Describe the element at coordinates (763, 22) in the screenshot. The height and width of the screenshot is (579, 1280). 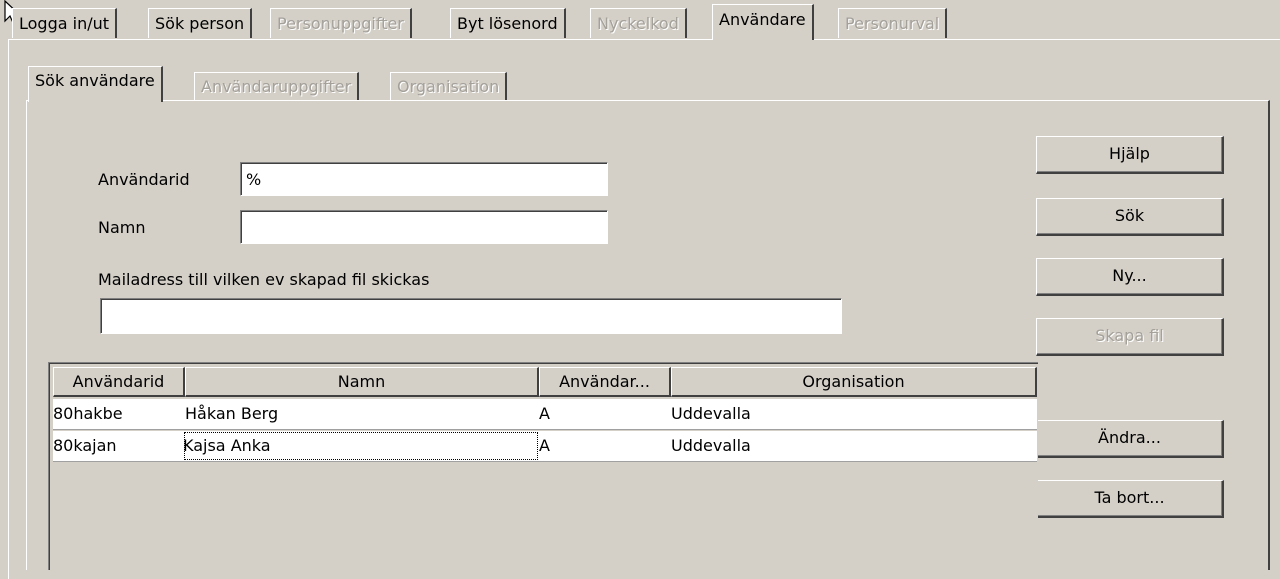
I see `tab-anvandare: Användare` at that location.